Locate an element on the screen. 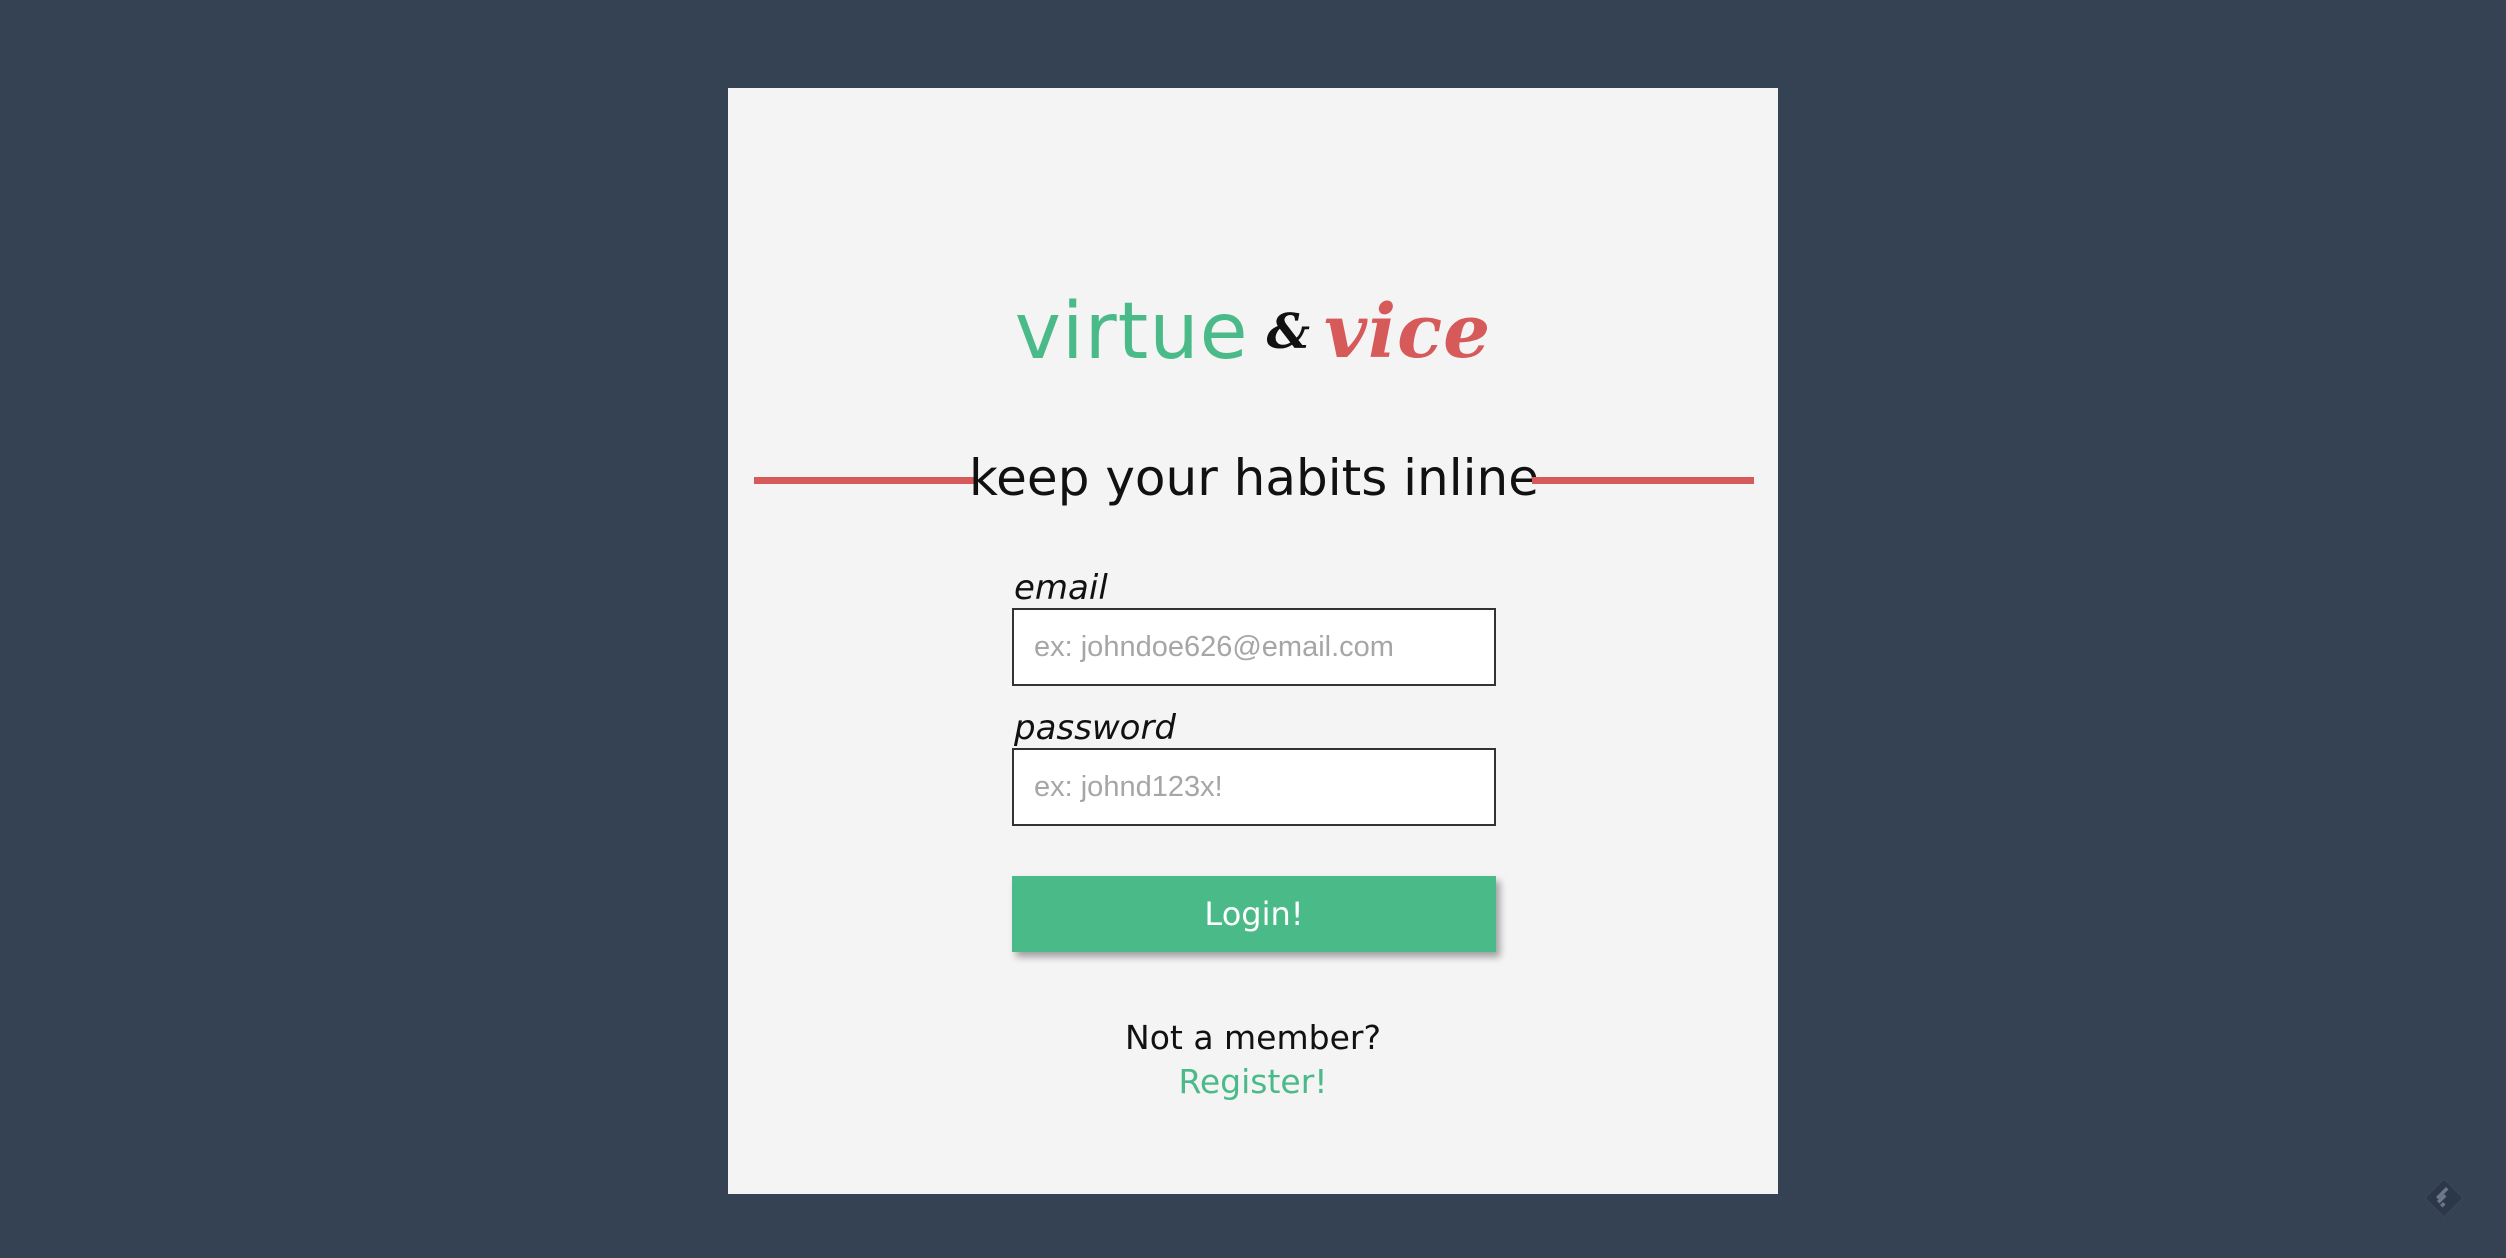 The image size is (2506, 1258). tagline-divider-right is located at coordinates (1643, 480).